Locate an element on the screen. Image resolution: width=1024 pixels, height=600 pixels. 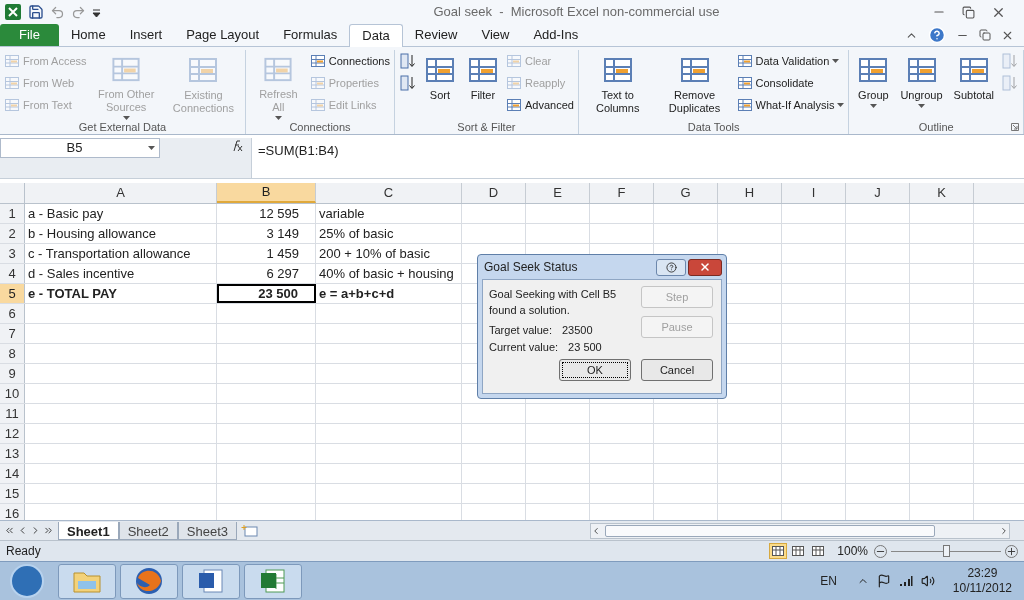
ribbon-button: Consolidate is located at coordinates (790, 83).